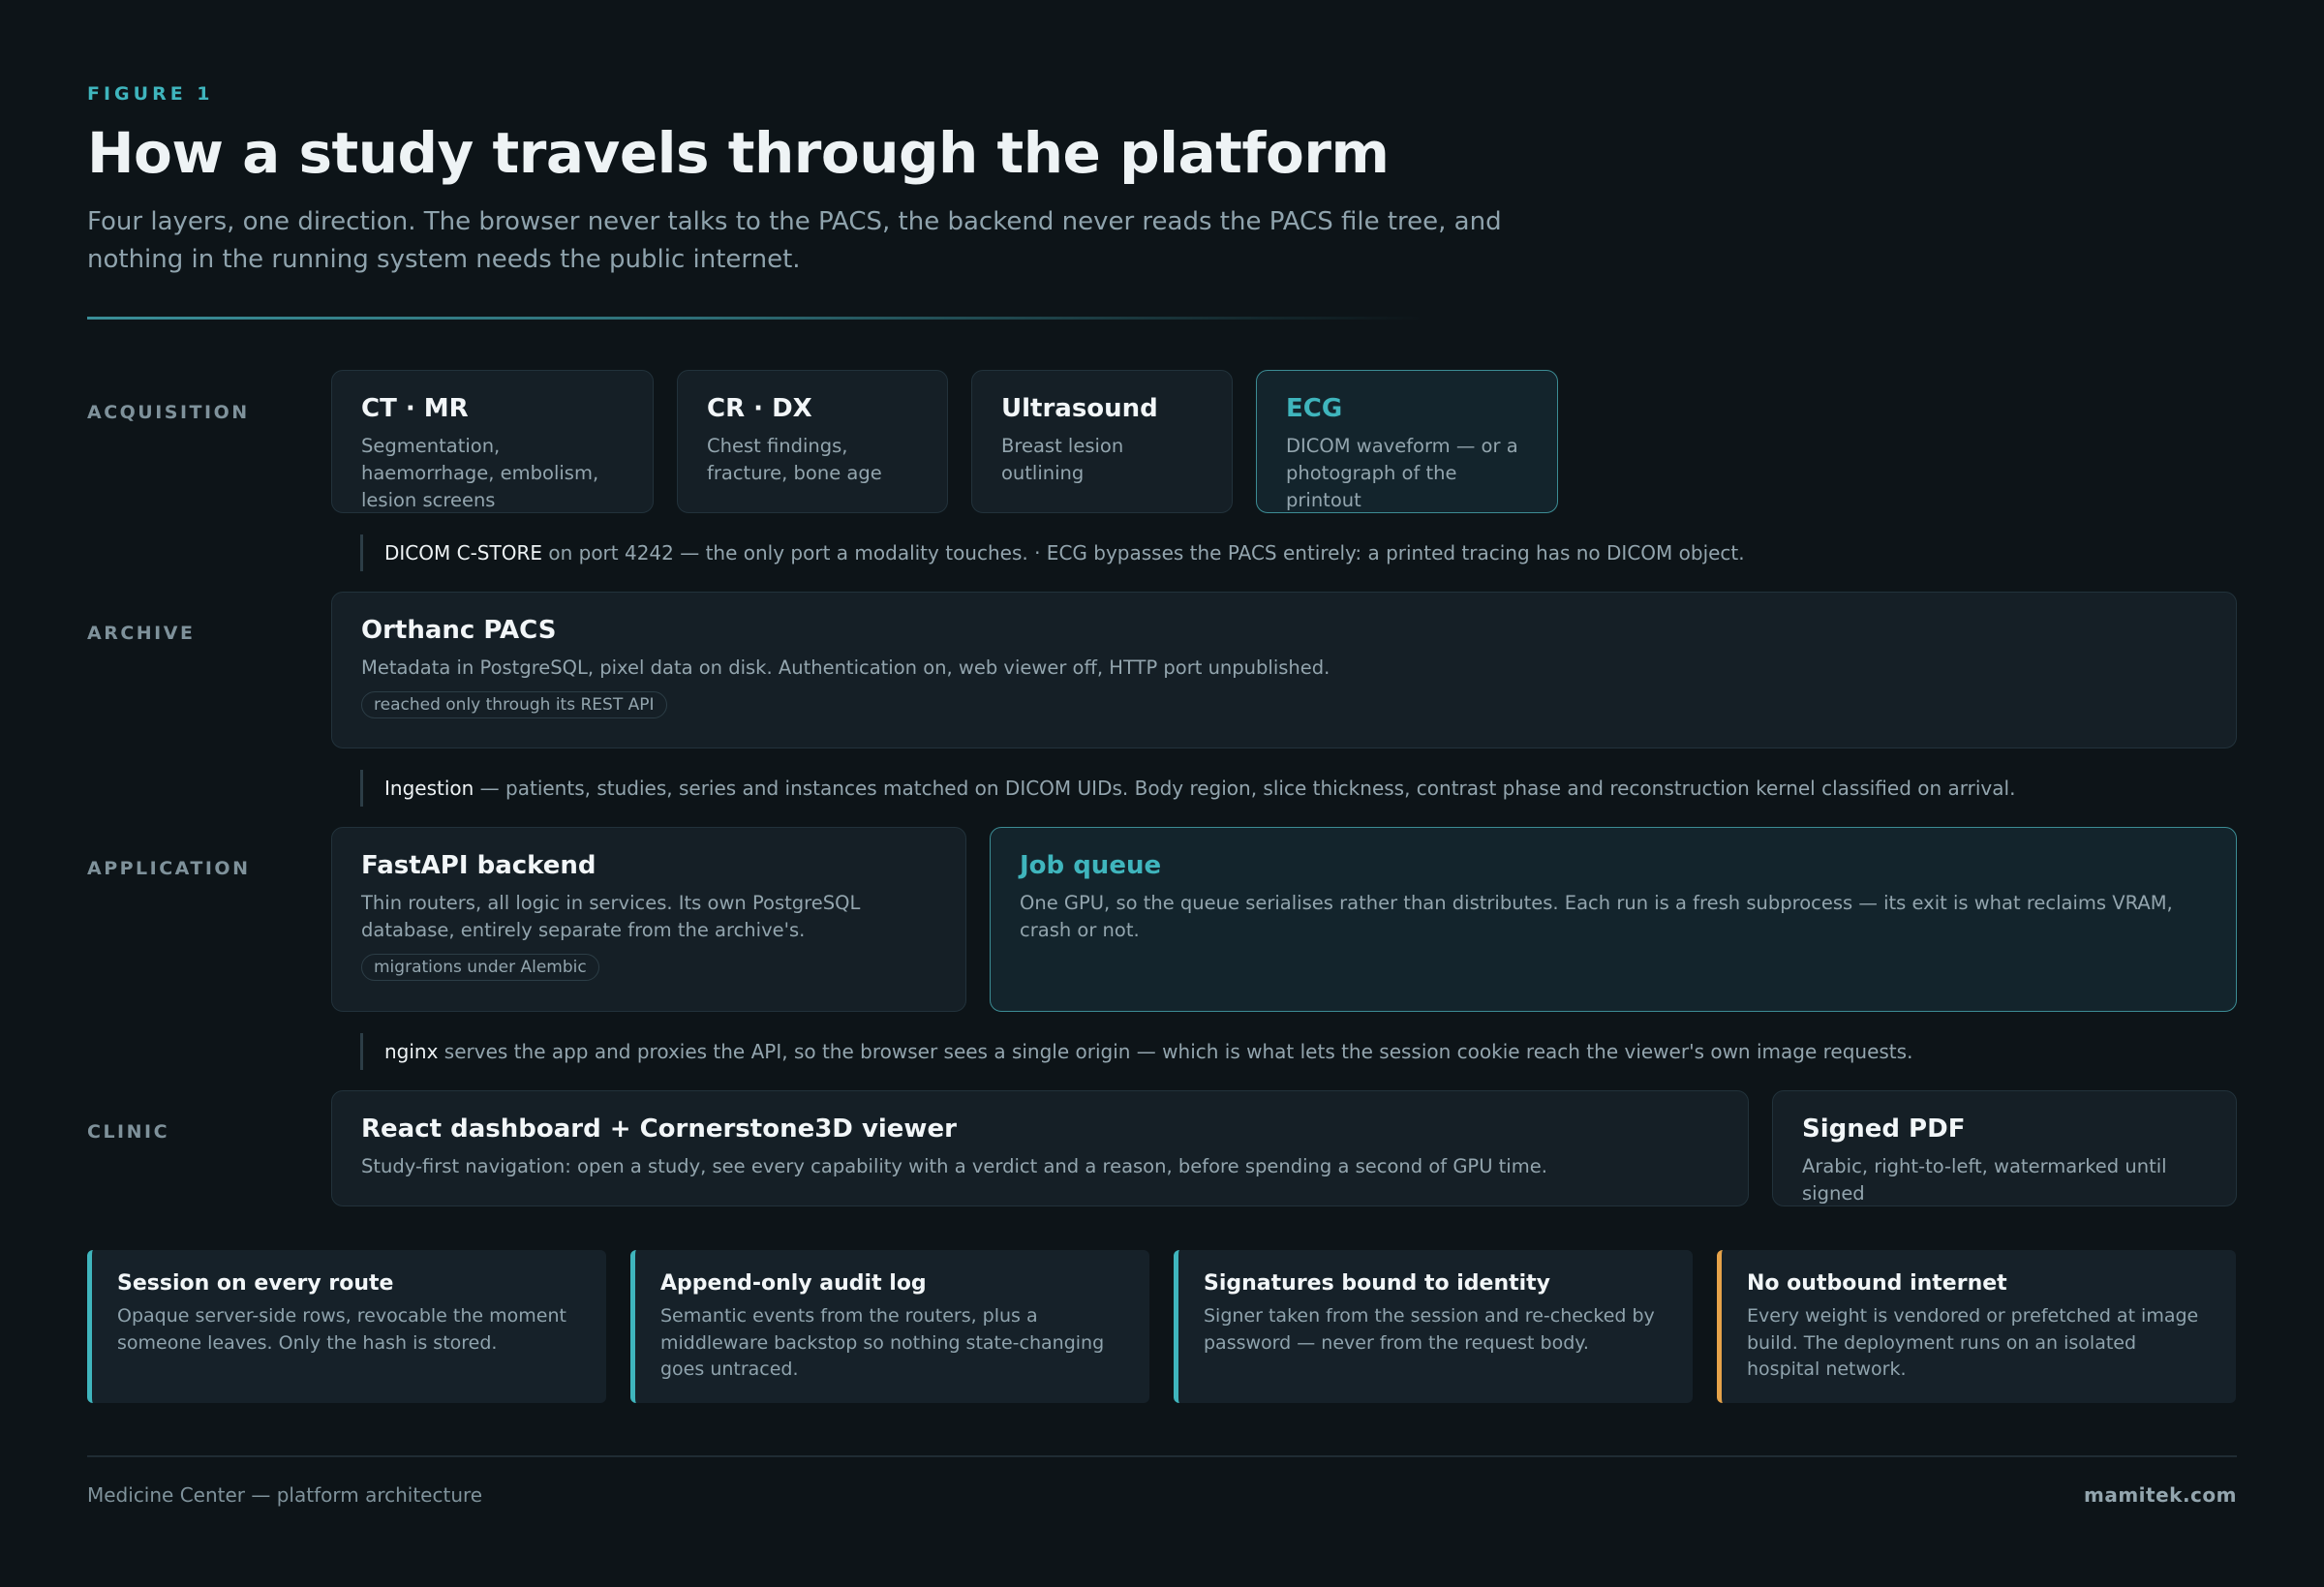 The image size is (2324, 1587). Describe the element at coordinates (255, 1283) in the screenshot. I see `principle-title: Session on every route` at that location.